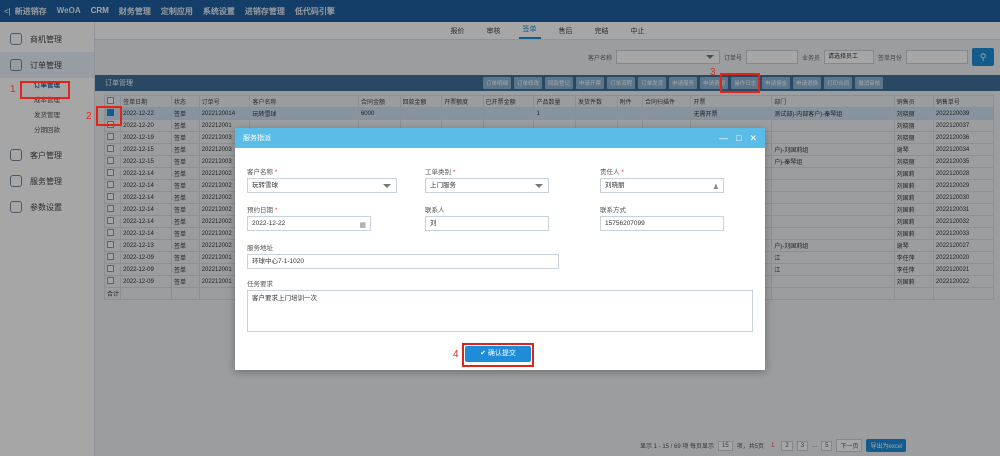  I want to click on ticket-type-value: 上门服务, so click(443, 185).